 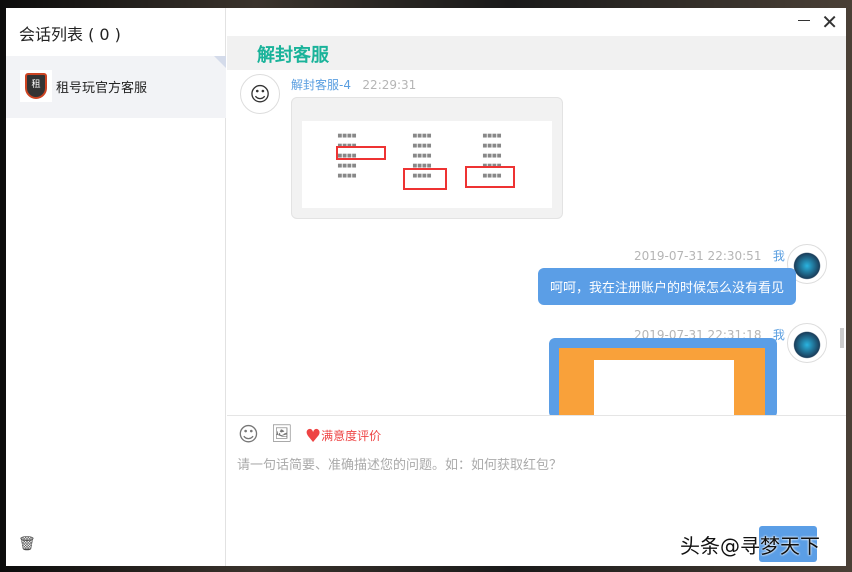 What do you see at coordinates (321, 85) in the screenshot?
I see `sender-name: 解封客服-4` at bounding box center [321, 85].